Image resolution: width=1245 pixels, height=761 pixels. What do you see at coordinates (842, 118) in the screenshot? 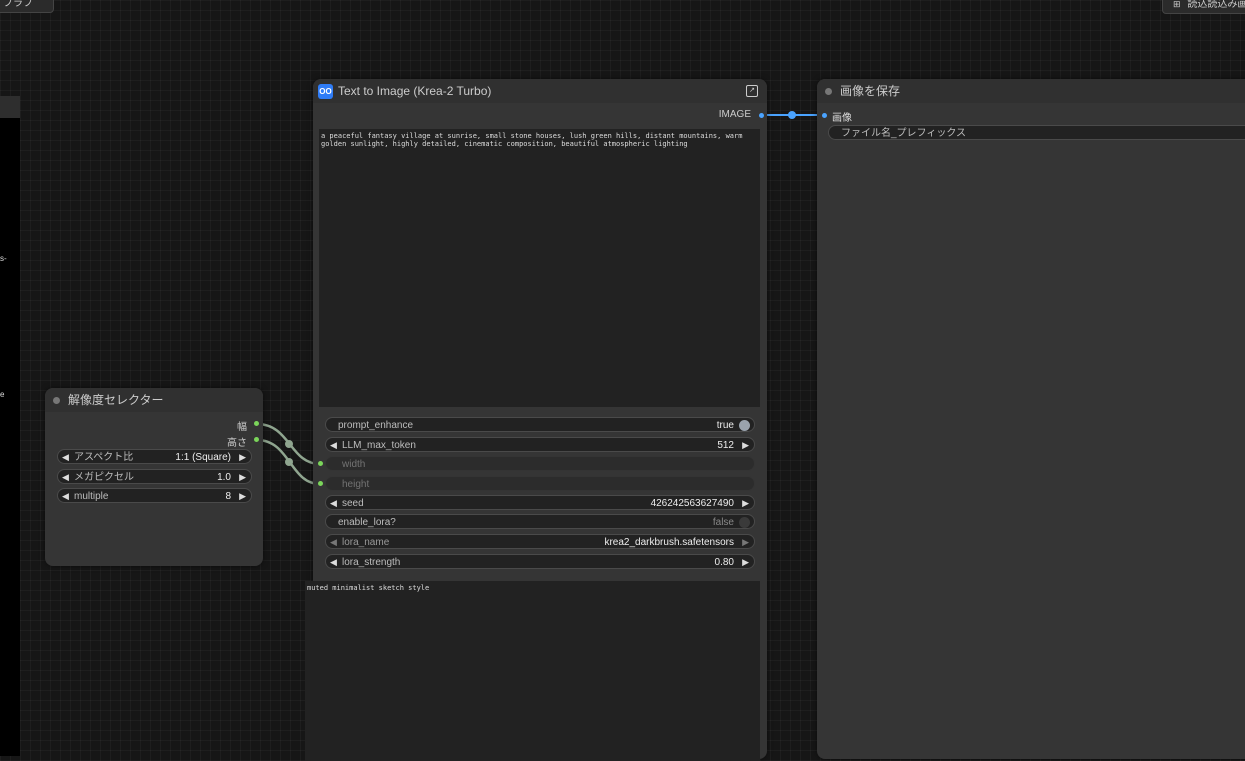
I see `input-image-label: 画像` at bounding box center [842, 118].